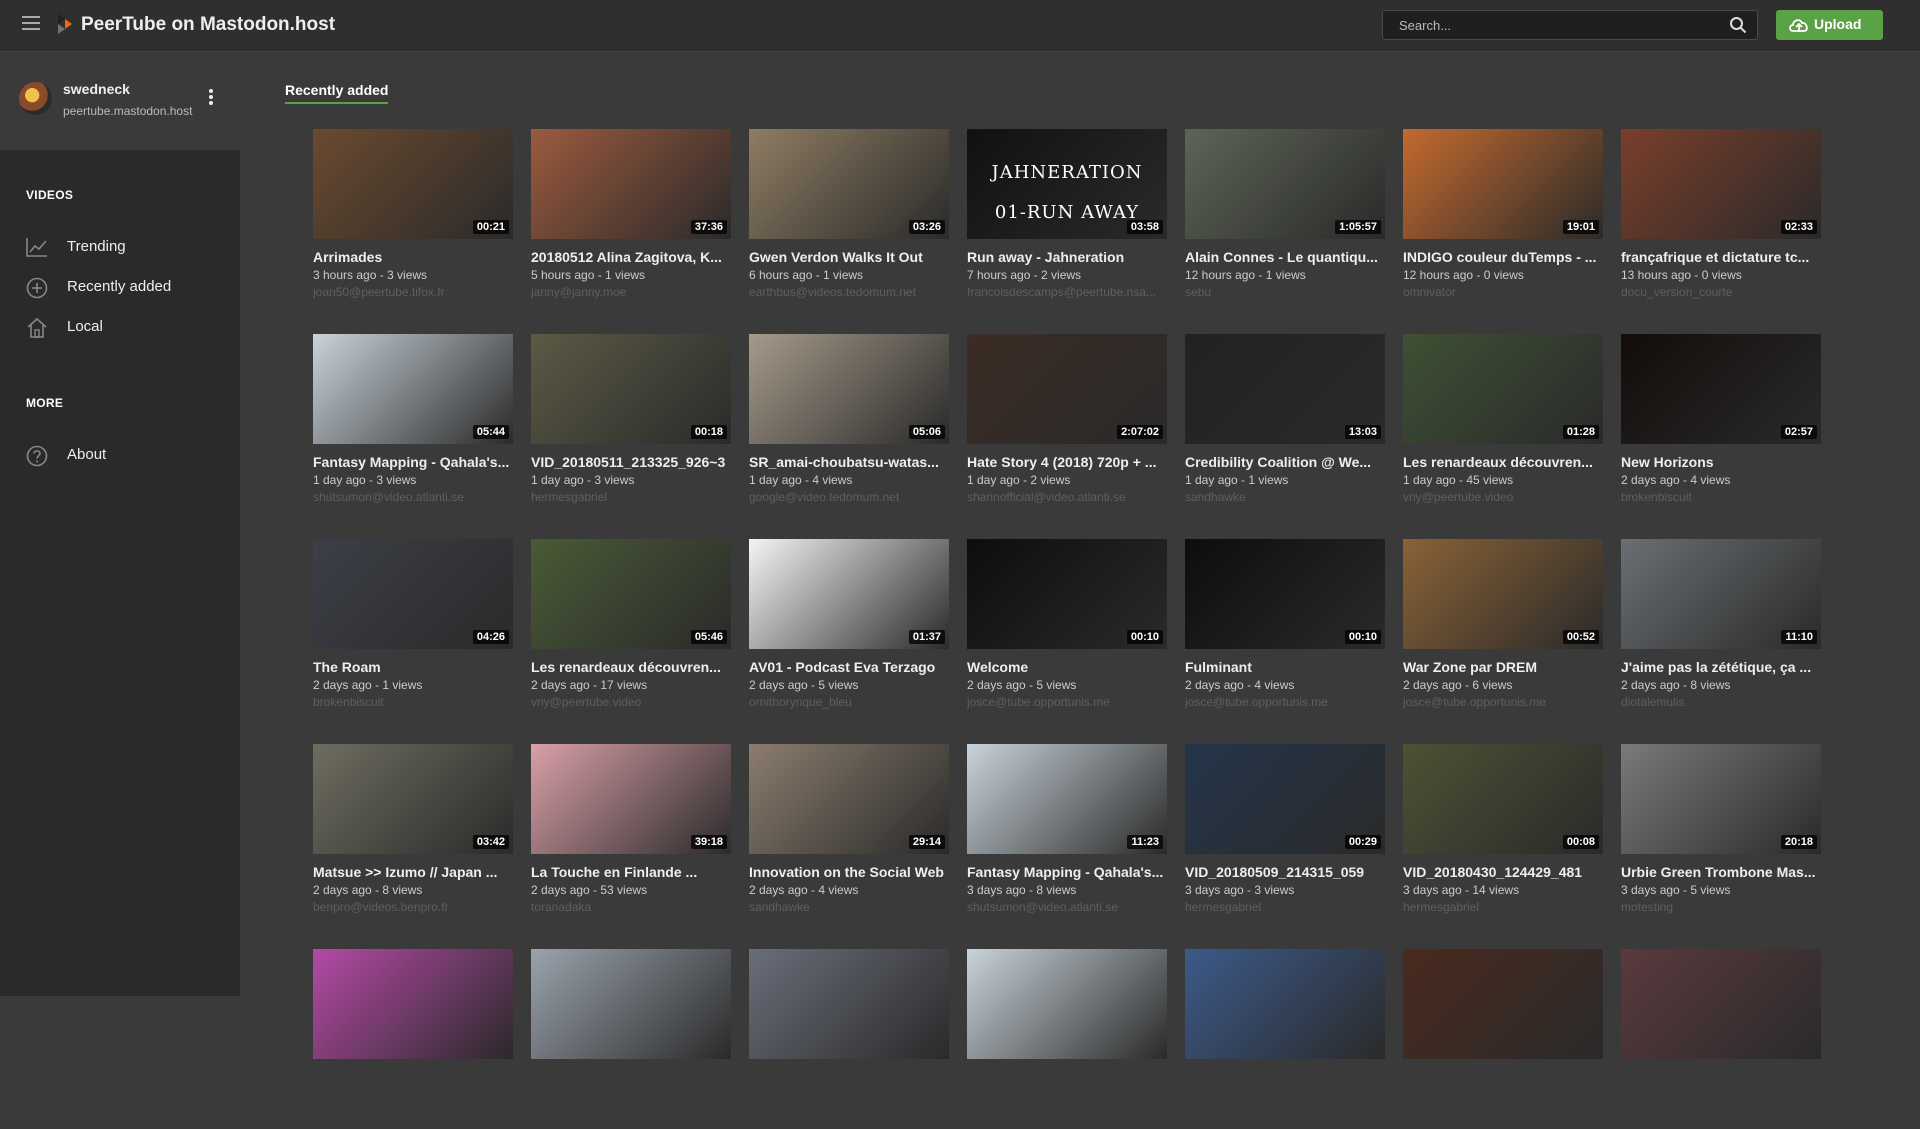 The height and width of the screenshot is (1129, 1920). What do you see at coordinates (413, 594) in the screenshot?
I see `video-thumbnail: 04:26` at bounding box center [413, 594].